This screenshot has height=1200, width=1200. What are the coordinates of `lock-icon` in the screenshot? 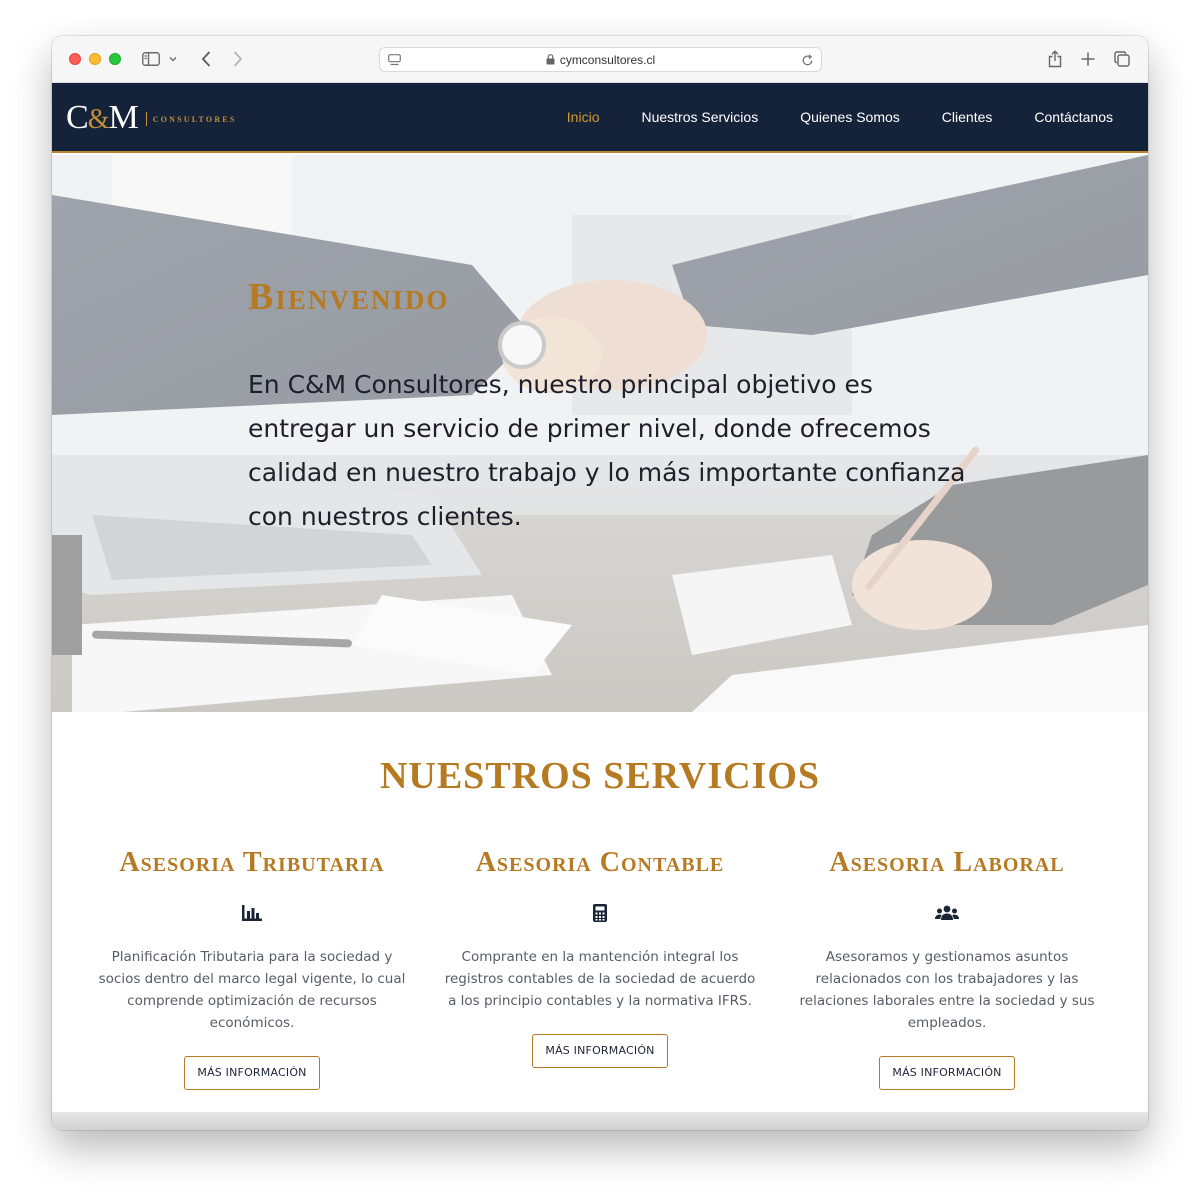 It's located at (550, 59).